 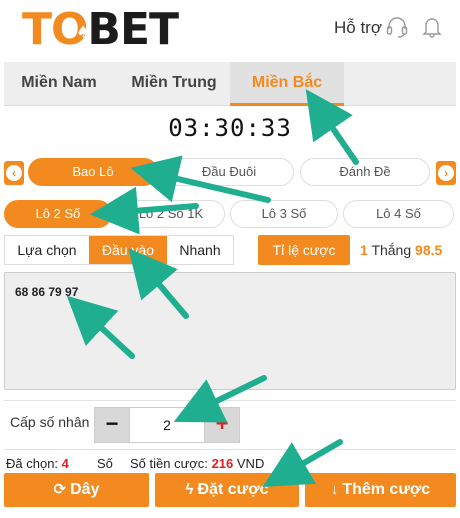 What do you see at coordinates (229, 172) in the screenshot?
I see `bet-type-dau-duoi: Đầu Đuôi` at bounding box center [229, 172].